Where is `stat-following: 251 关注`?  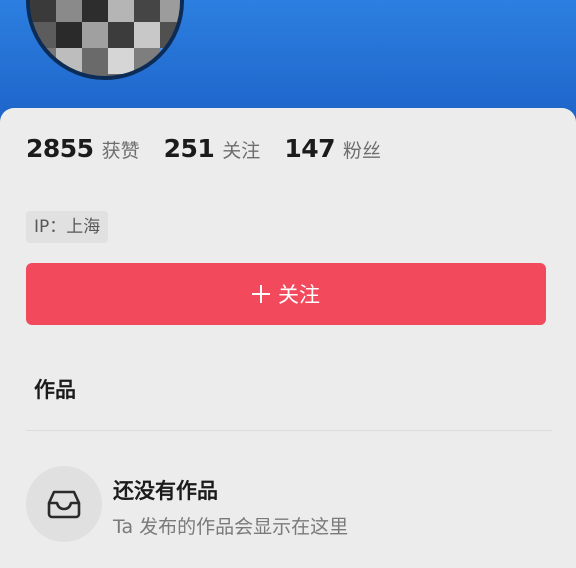 stat-following: 251 关注 is located at coordinates (212, 148).